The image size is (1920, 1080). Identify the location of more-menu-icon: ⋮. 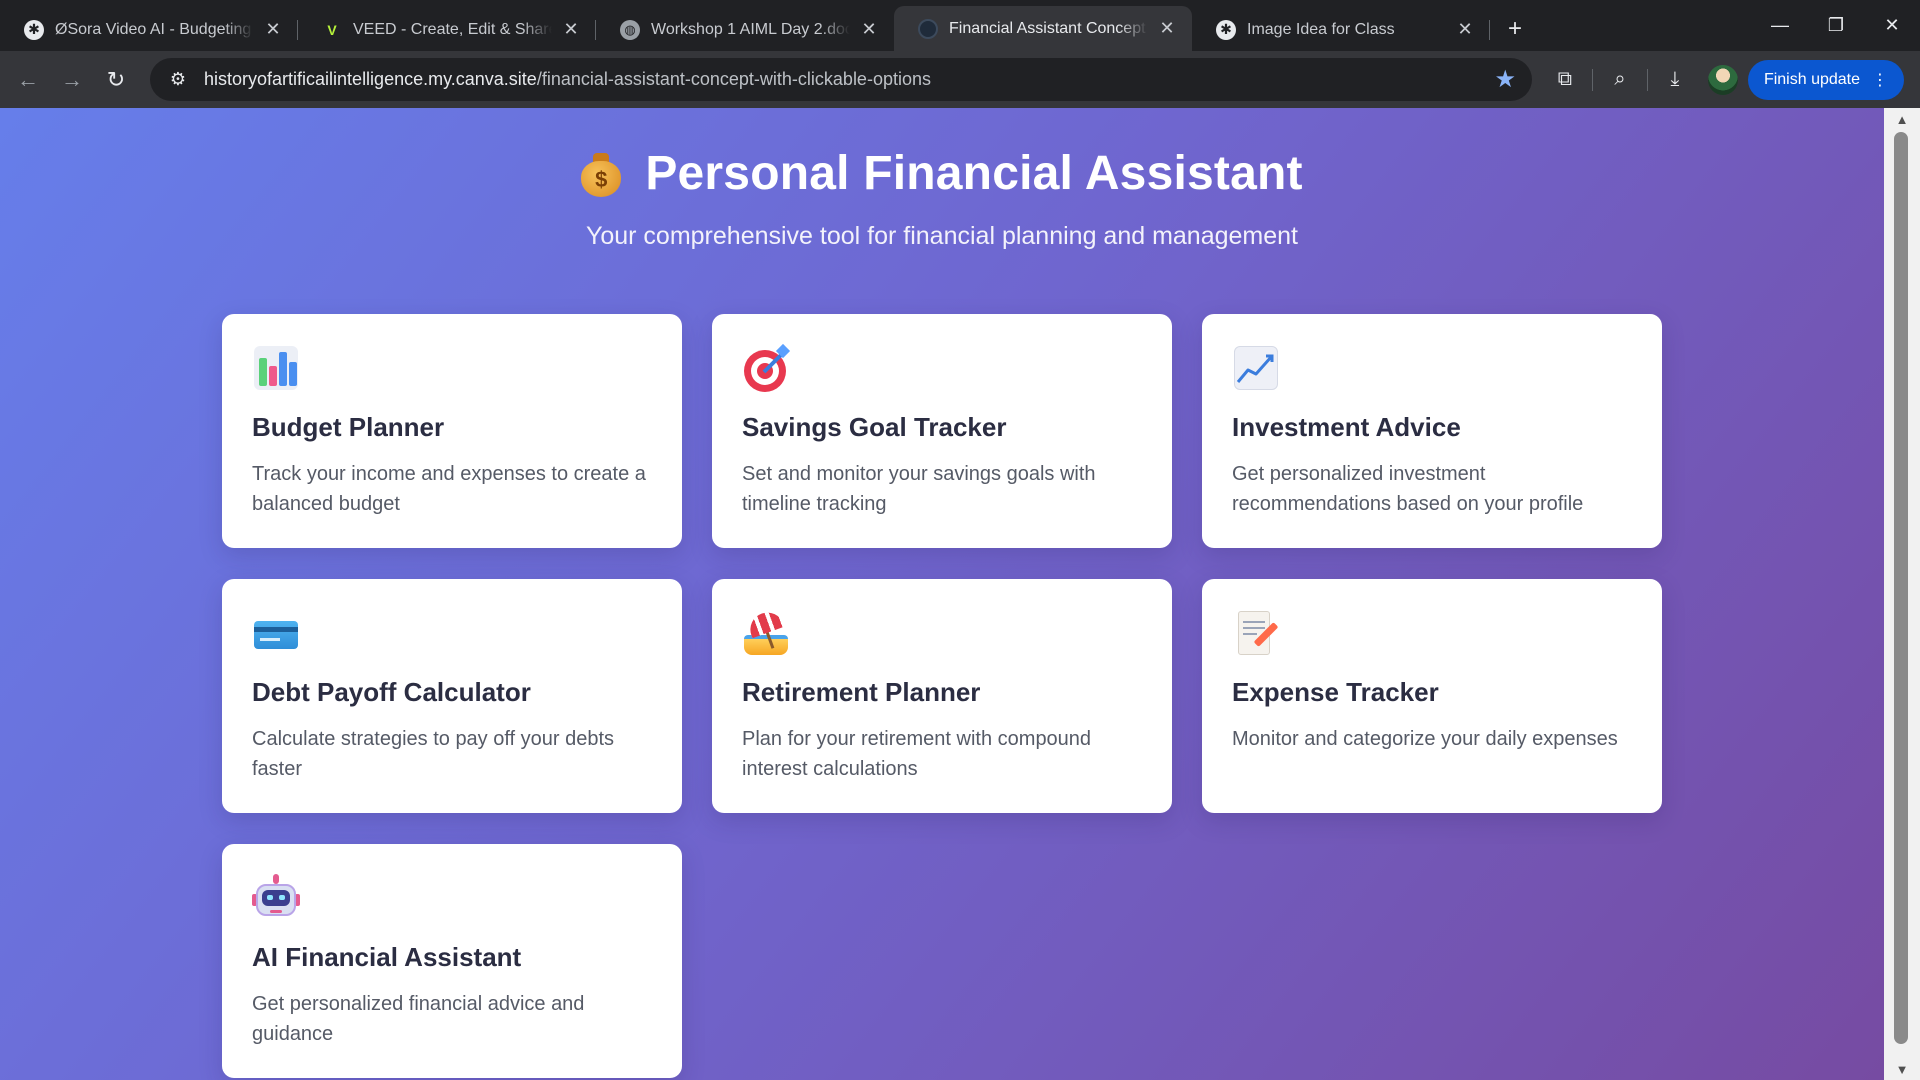
(1880, 80).